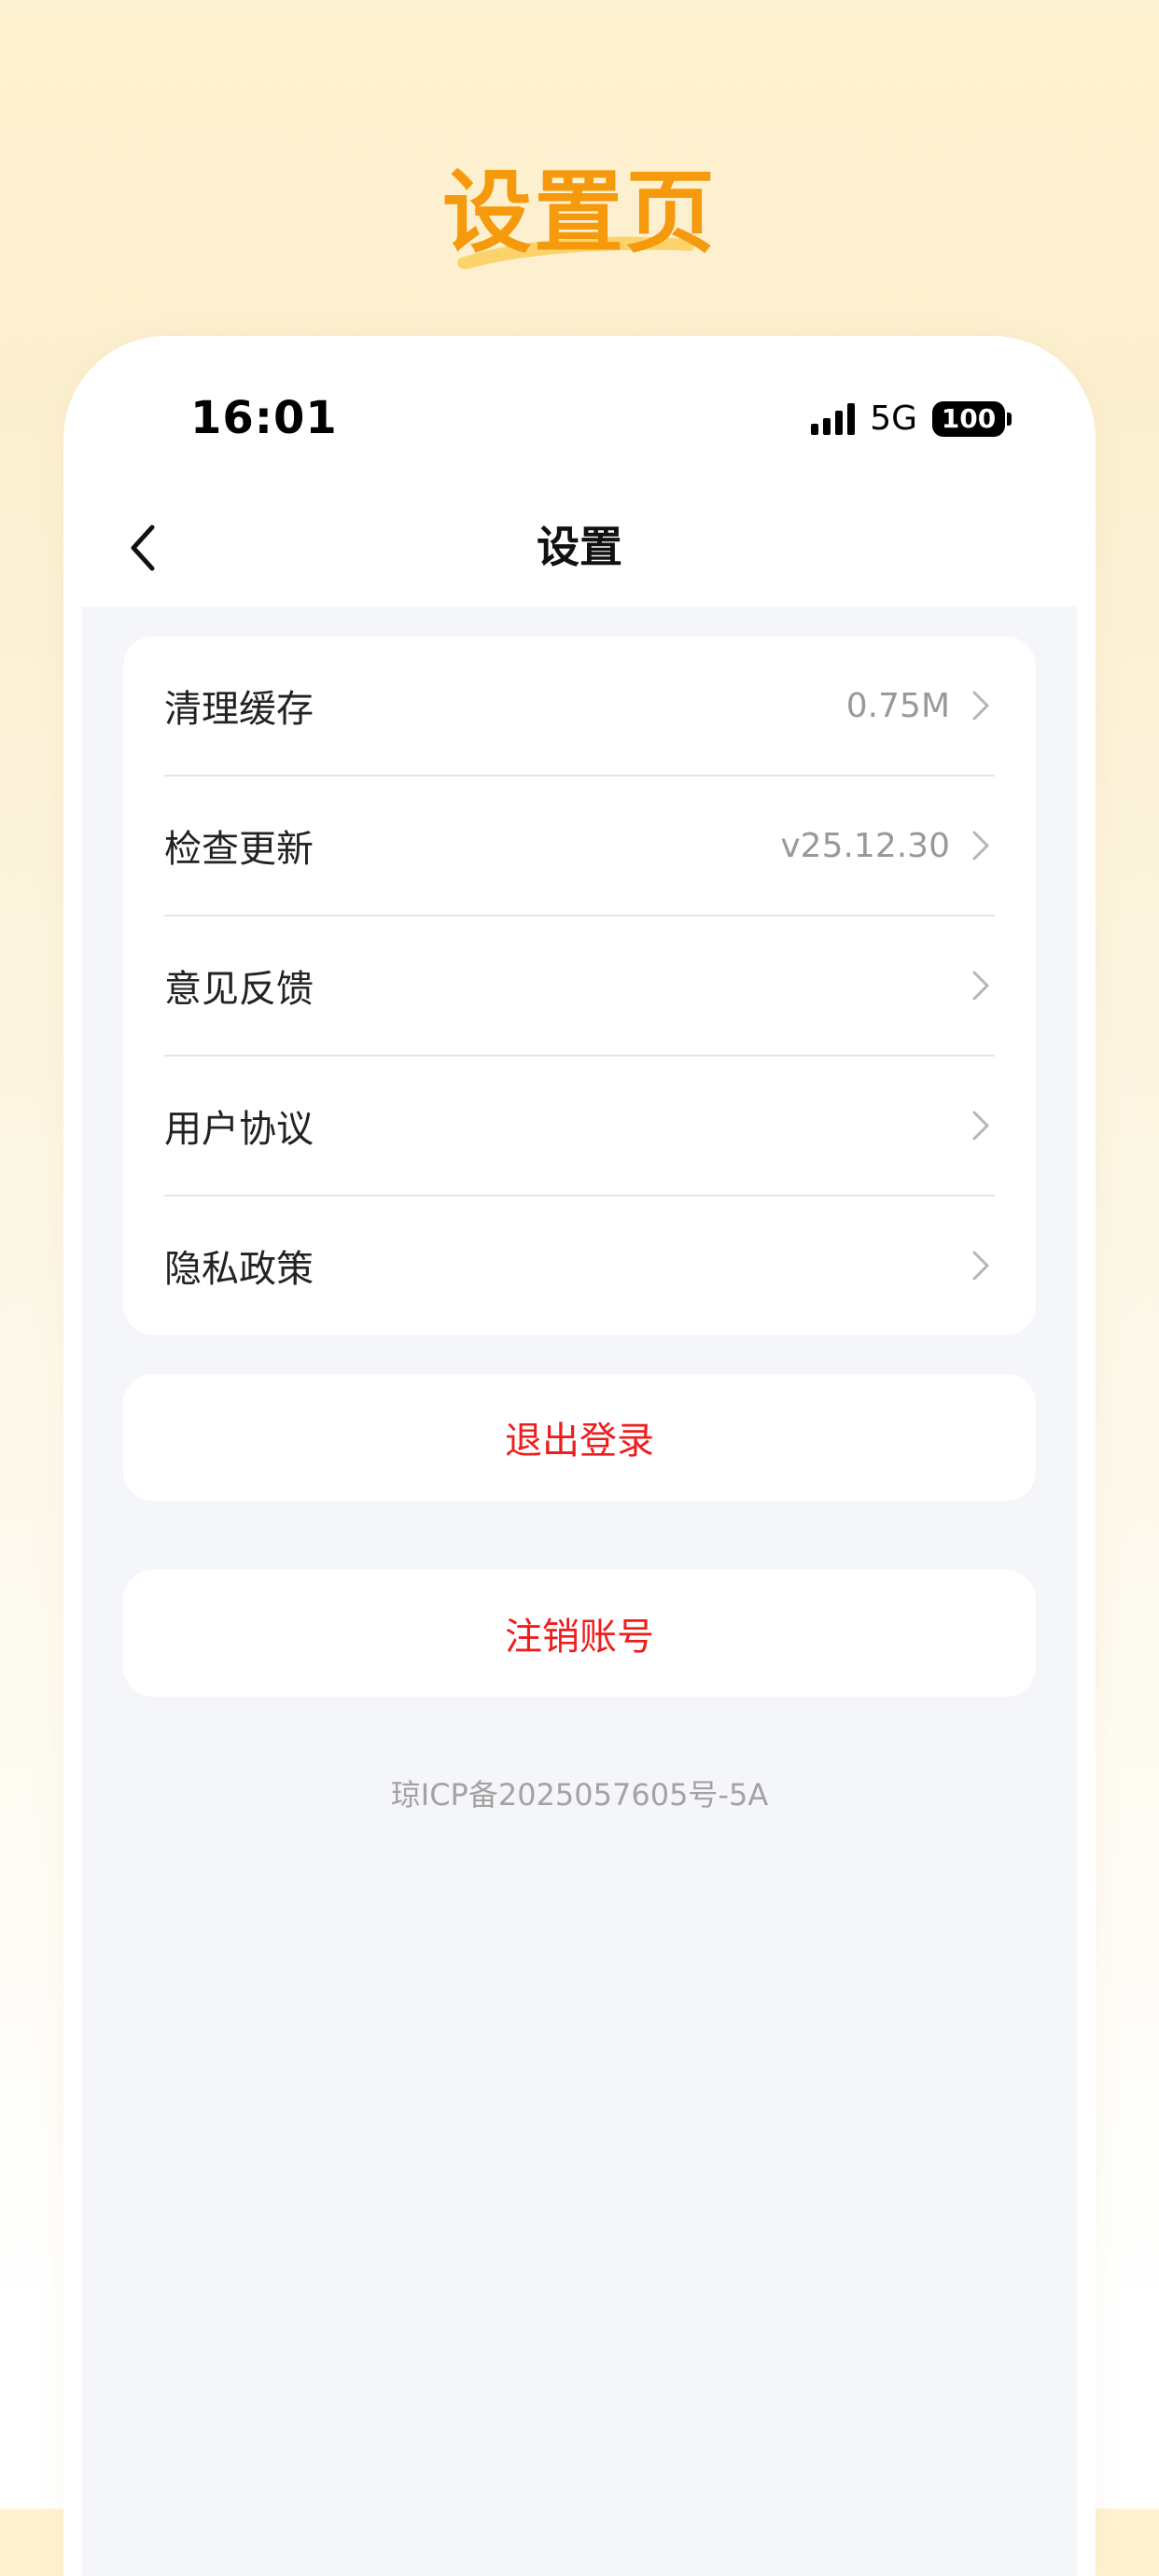  Describe the element at coordinates (239, 849) in the screenshot. I see `settings-item-label: 检查更新` at that location.